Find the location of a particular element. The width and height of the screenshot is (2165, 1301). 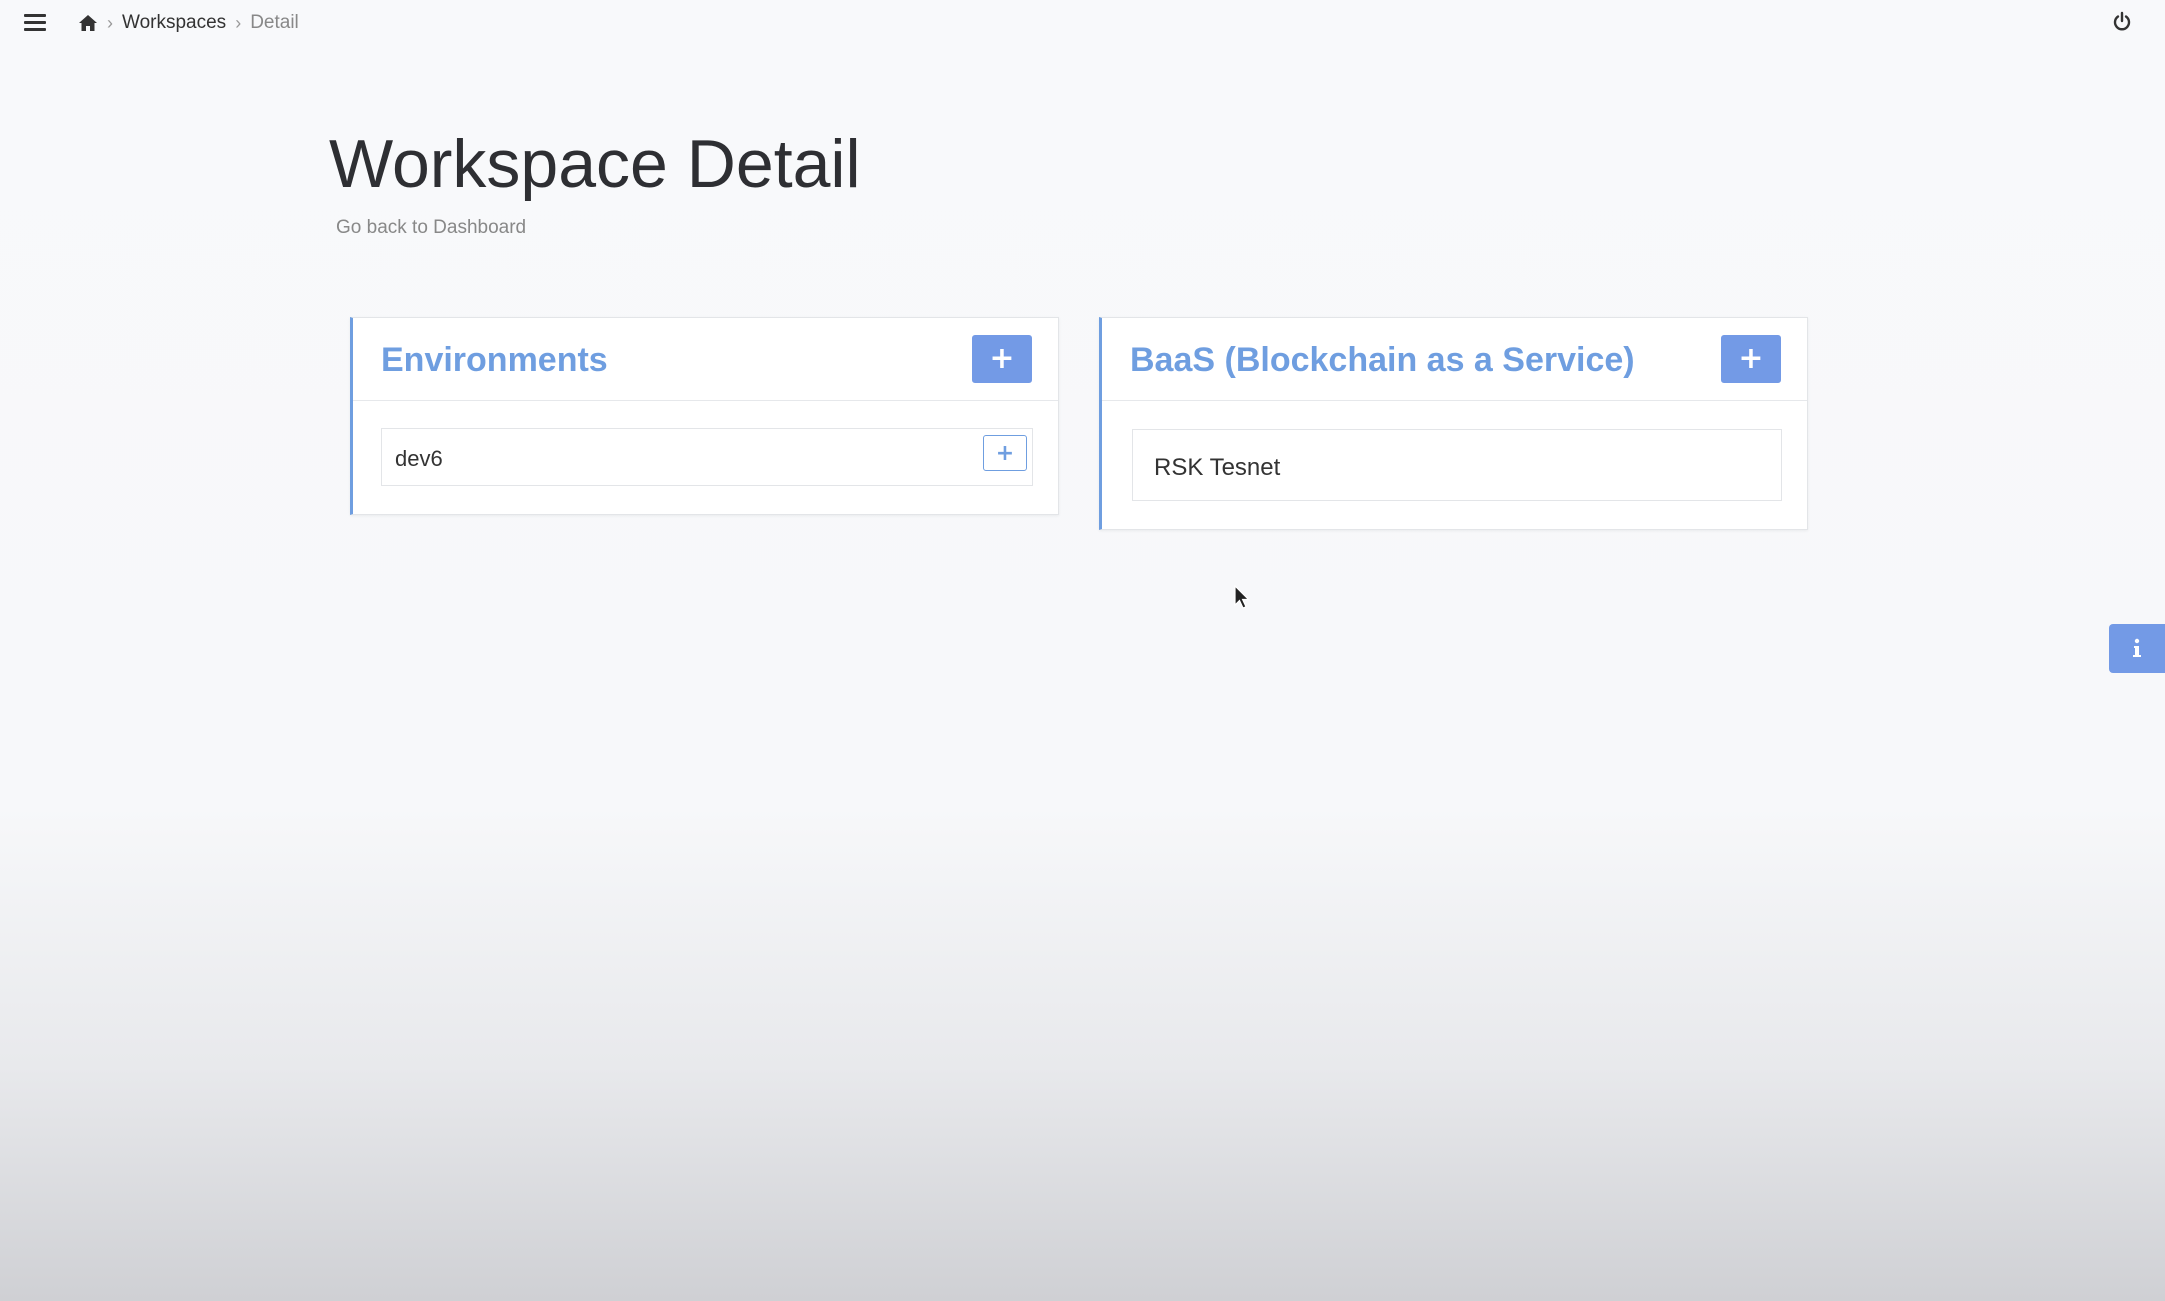

hamburger-menu-icon is located at coordinates (35, 23).